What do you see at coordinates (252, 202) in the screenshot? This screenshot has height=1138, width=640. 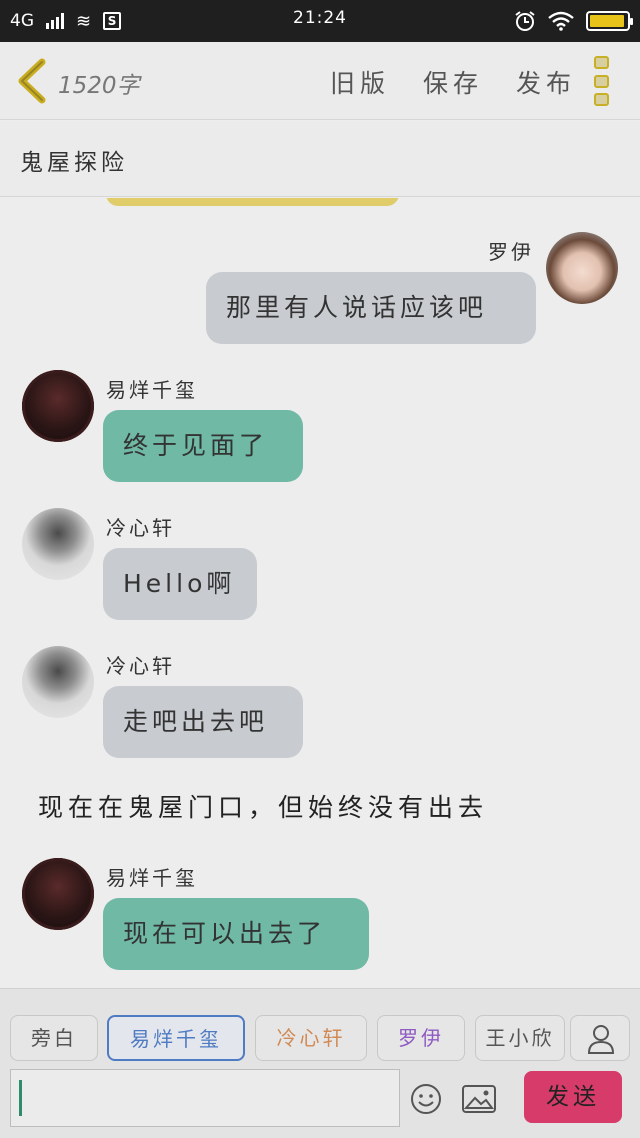 I see `previous-bubble-edge` at bounding box center [252, 202].